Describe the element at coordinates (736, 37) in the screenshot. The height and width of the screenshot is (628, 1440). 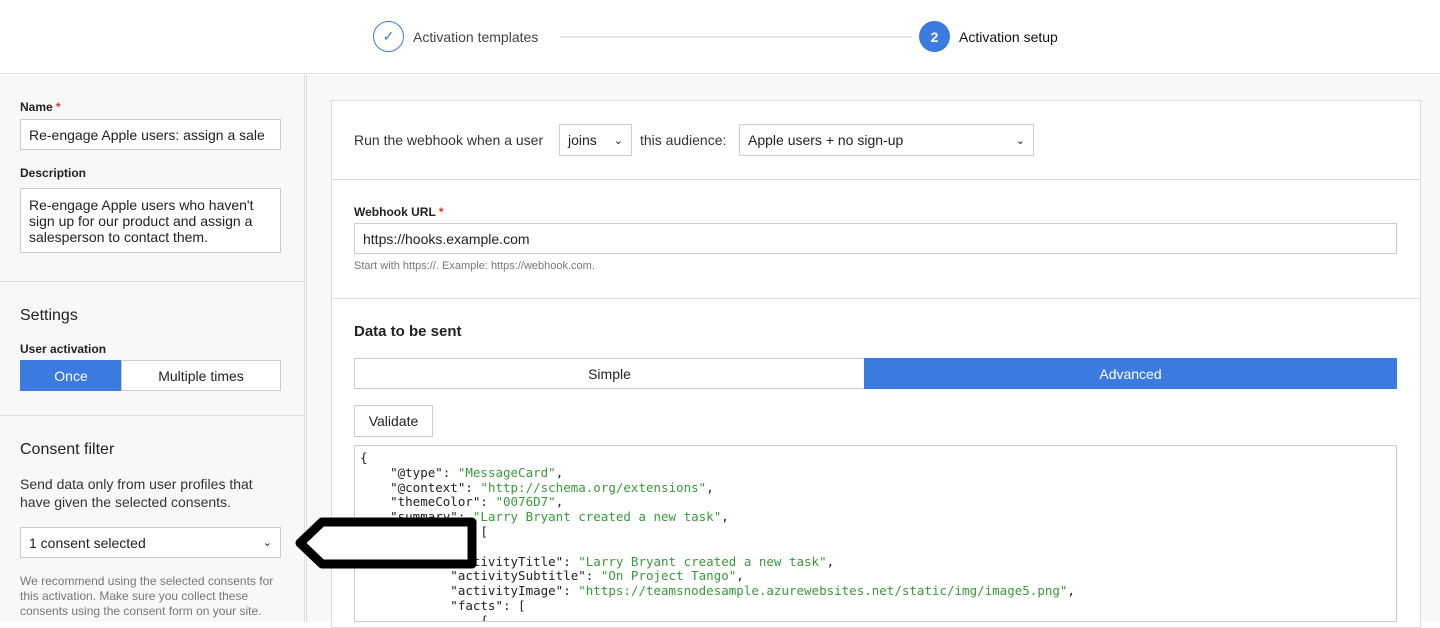
I see `stepper-connector` at that location.